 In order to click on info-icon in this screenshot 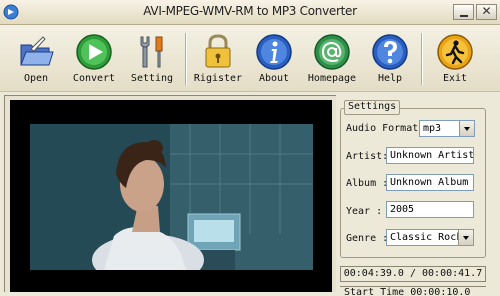, I will do `click(274, 52)`.